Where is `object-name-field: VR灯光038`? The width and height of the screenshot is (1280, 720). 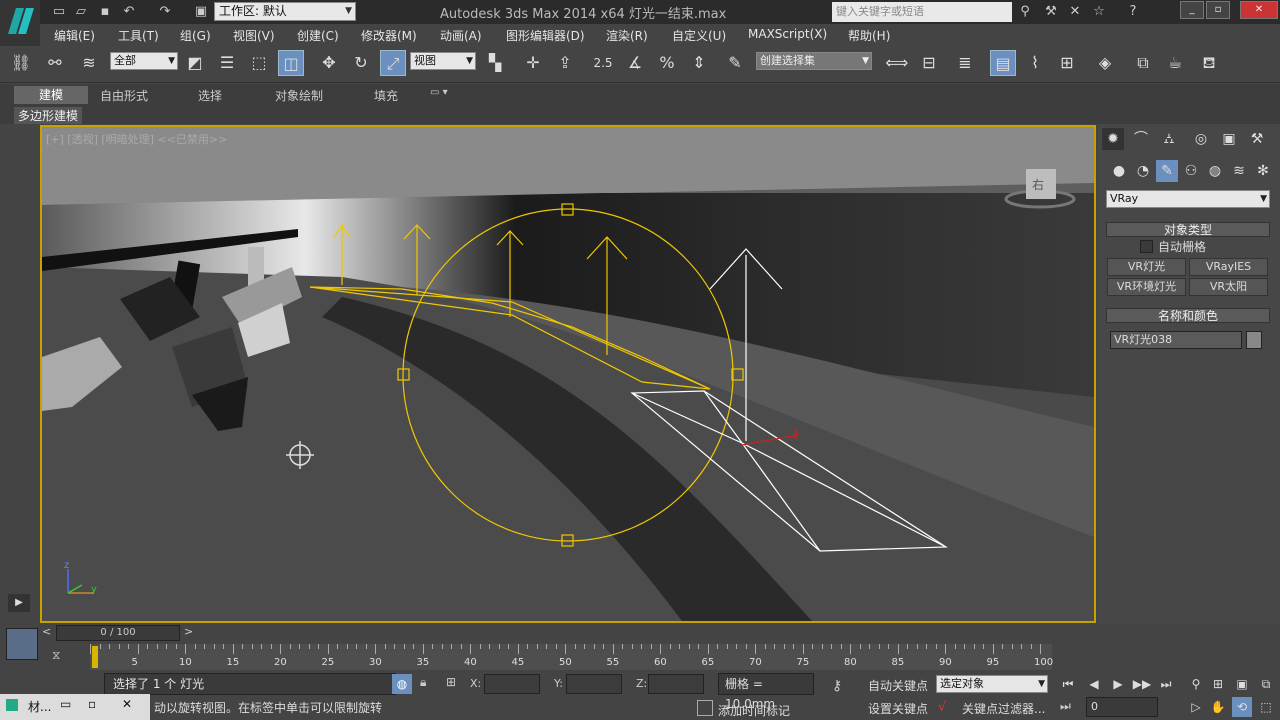
object-name-field: VR灯光038 is located at coordinates (1176, 340).